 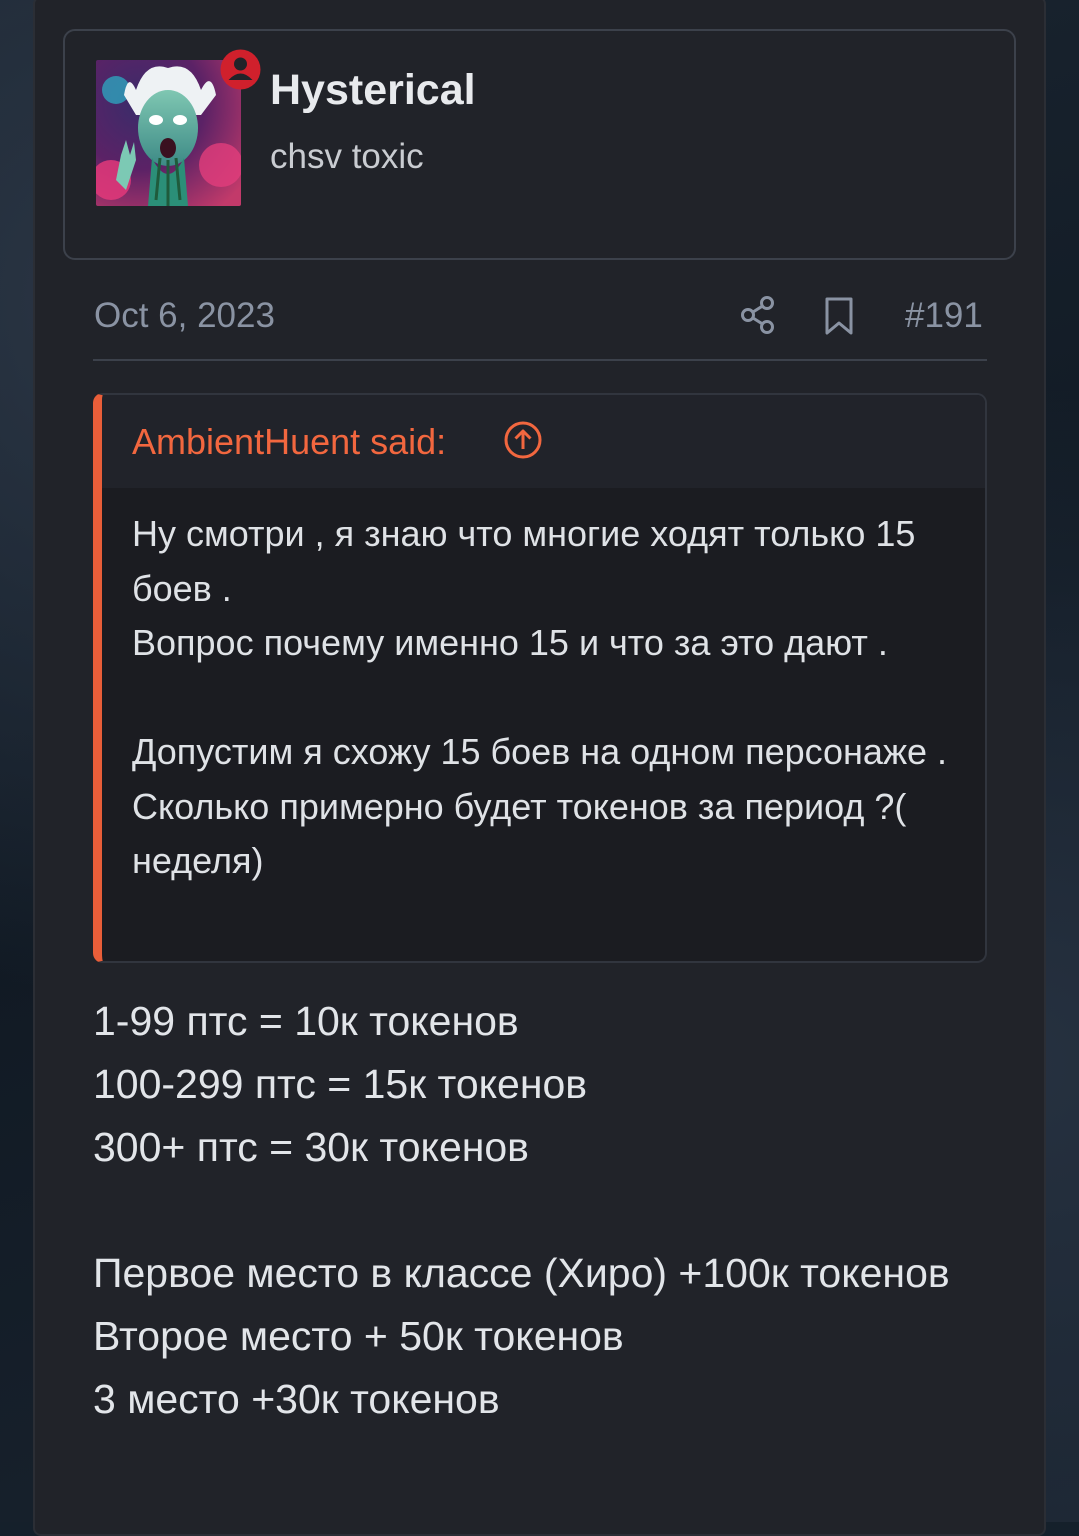 What do you see at coordinates (296, 1399) in the screenshot?
I see `reply-line: 3 место +30к токенов` at bounding box center [296, 1399].